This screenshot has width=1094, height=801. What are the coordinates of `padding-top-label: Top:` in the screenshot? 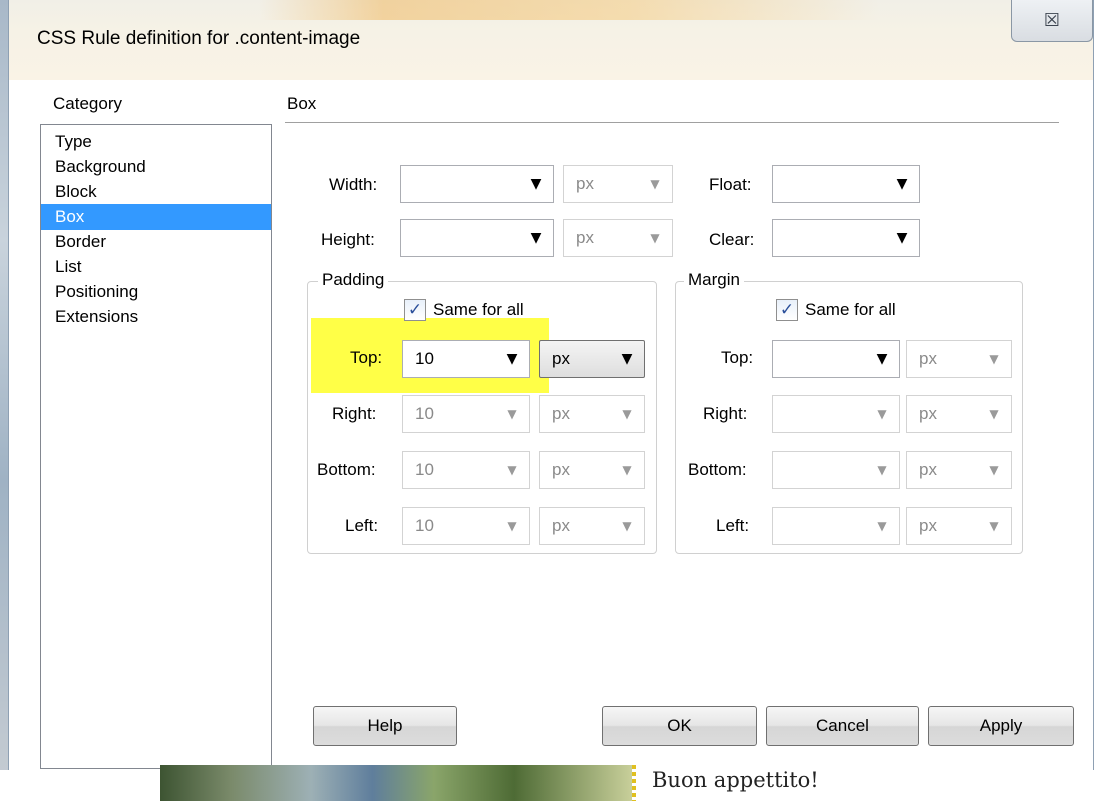 It's located at (366, 357).